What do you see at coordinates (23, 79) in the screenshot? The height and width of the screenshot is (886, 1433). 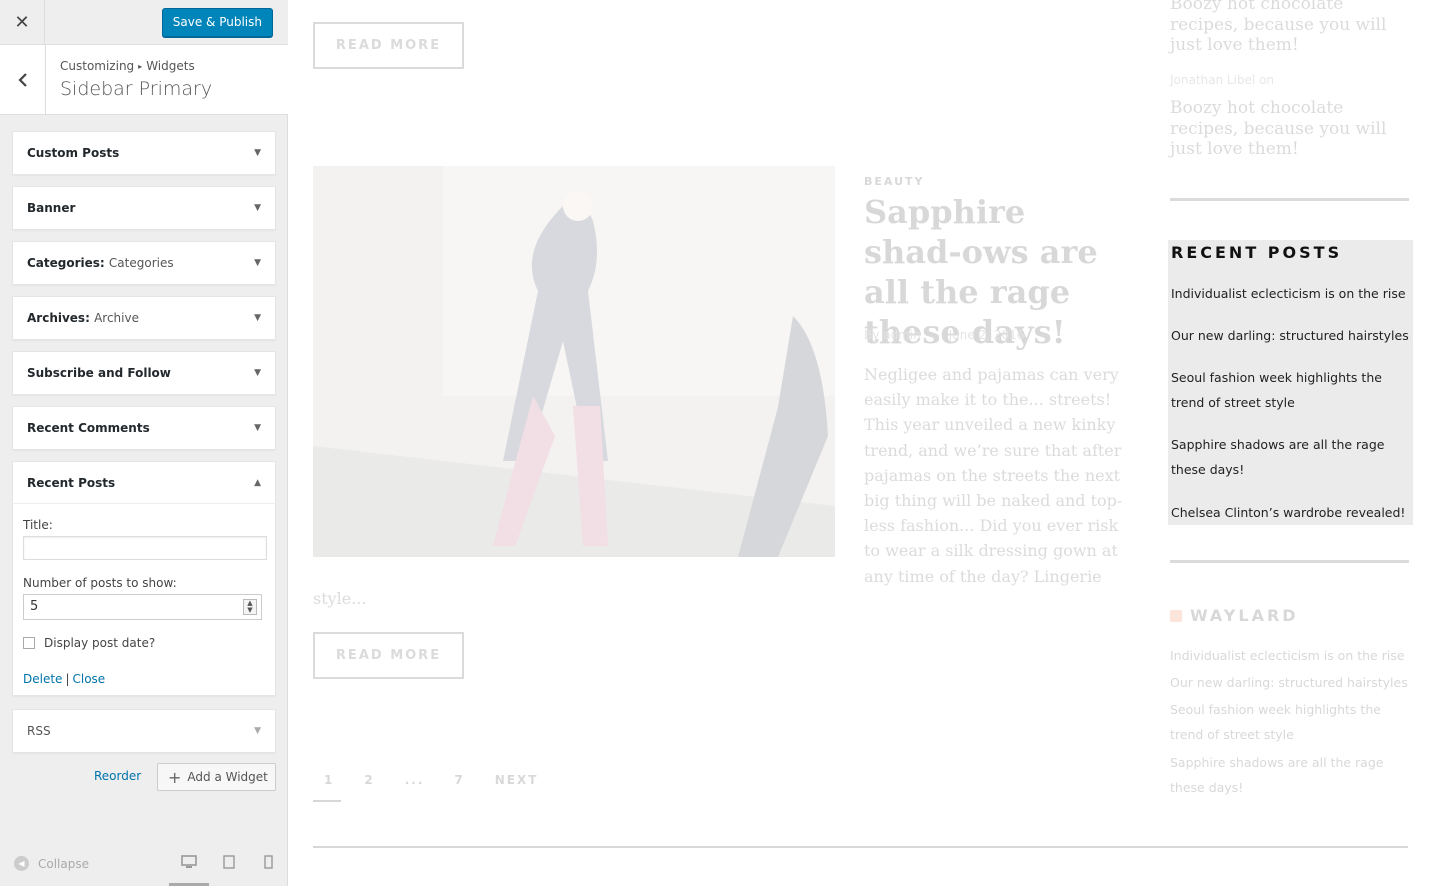 I see `back-arrow-icon` at bounding box center [23, 79].